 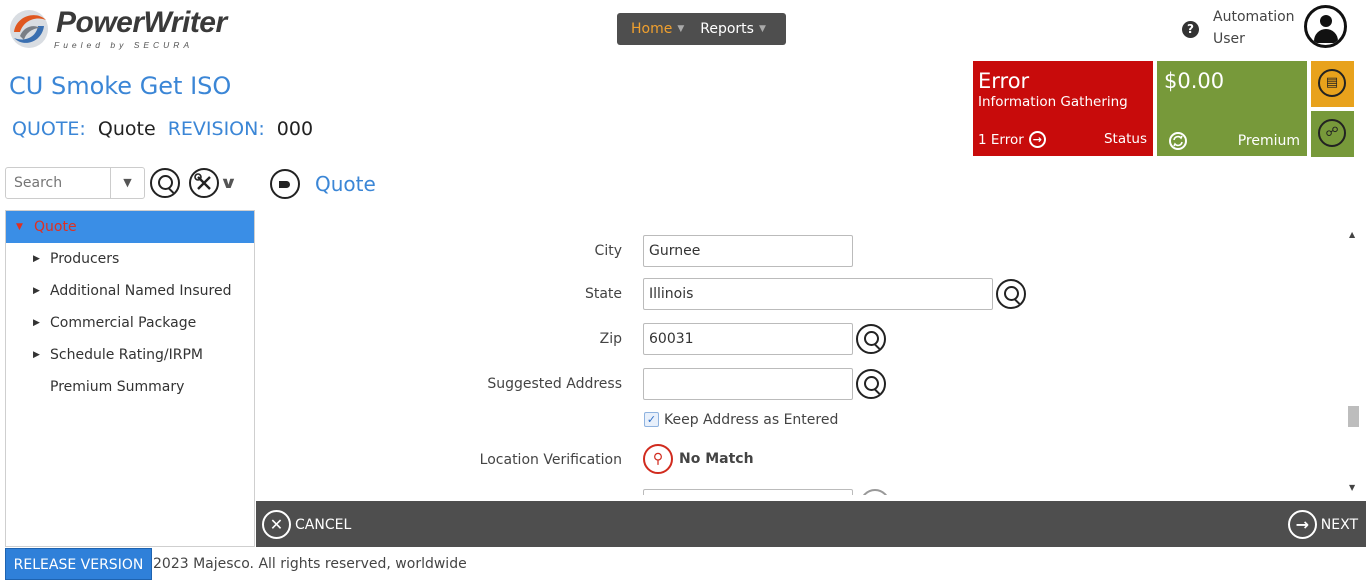 What do you see at coordinates (603, 294) in the screenshot?
I see `state-label: State` at bounding box center [603, 294].